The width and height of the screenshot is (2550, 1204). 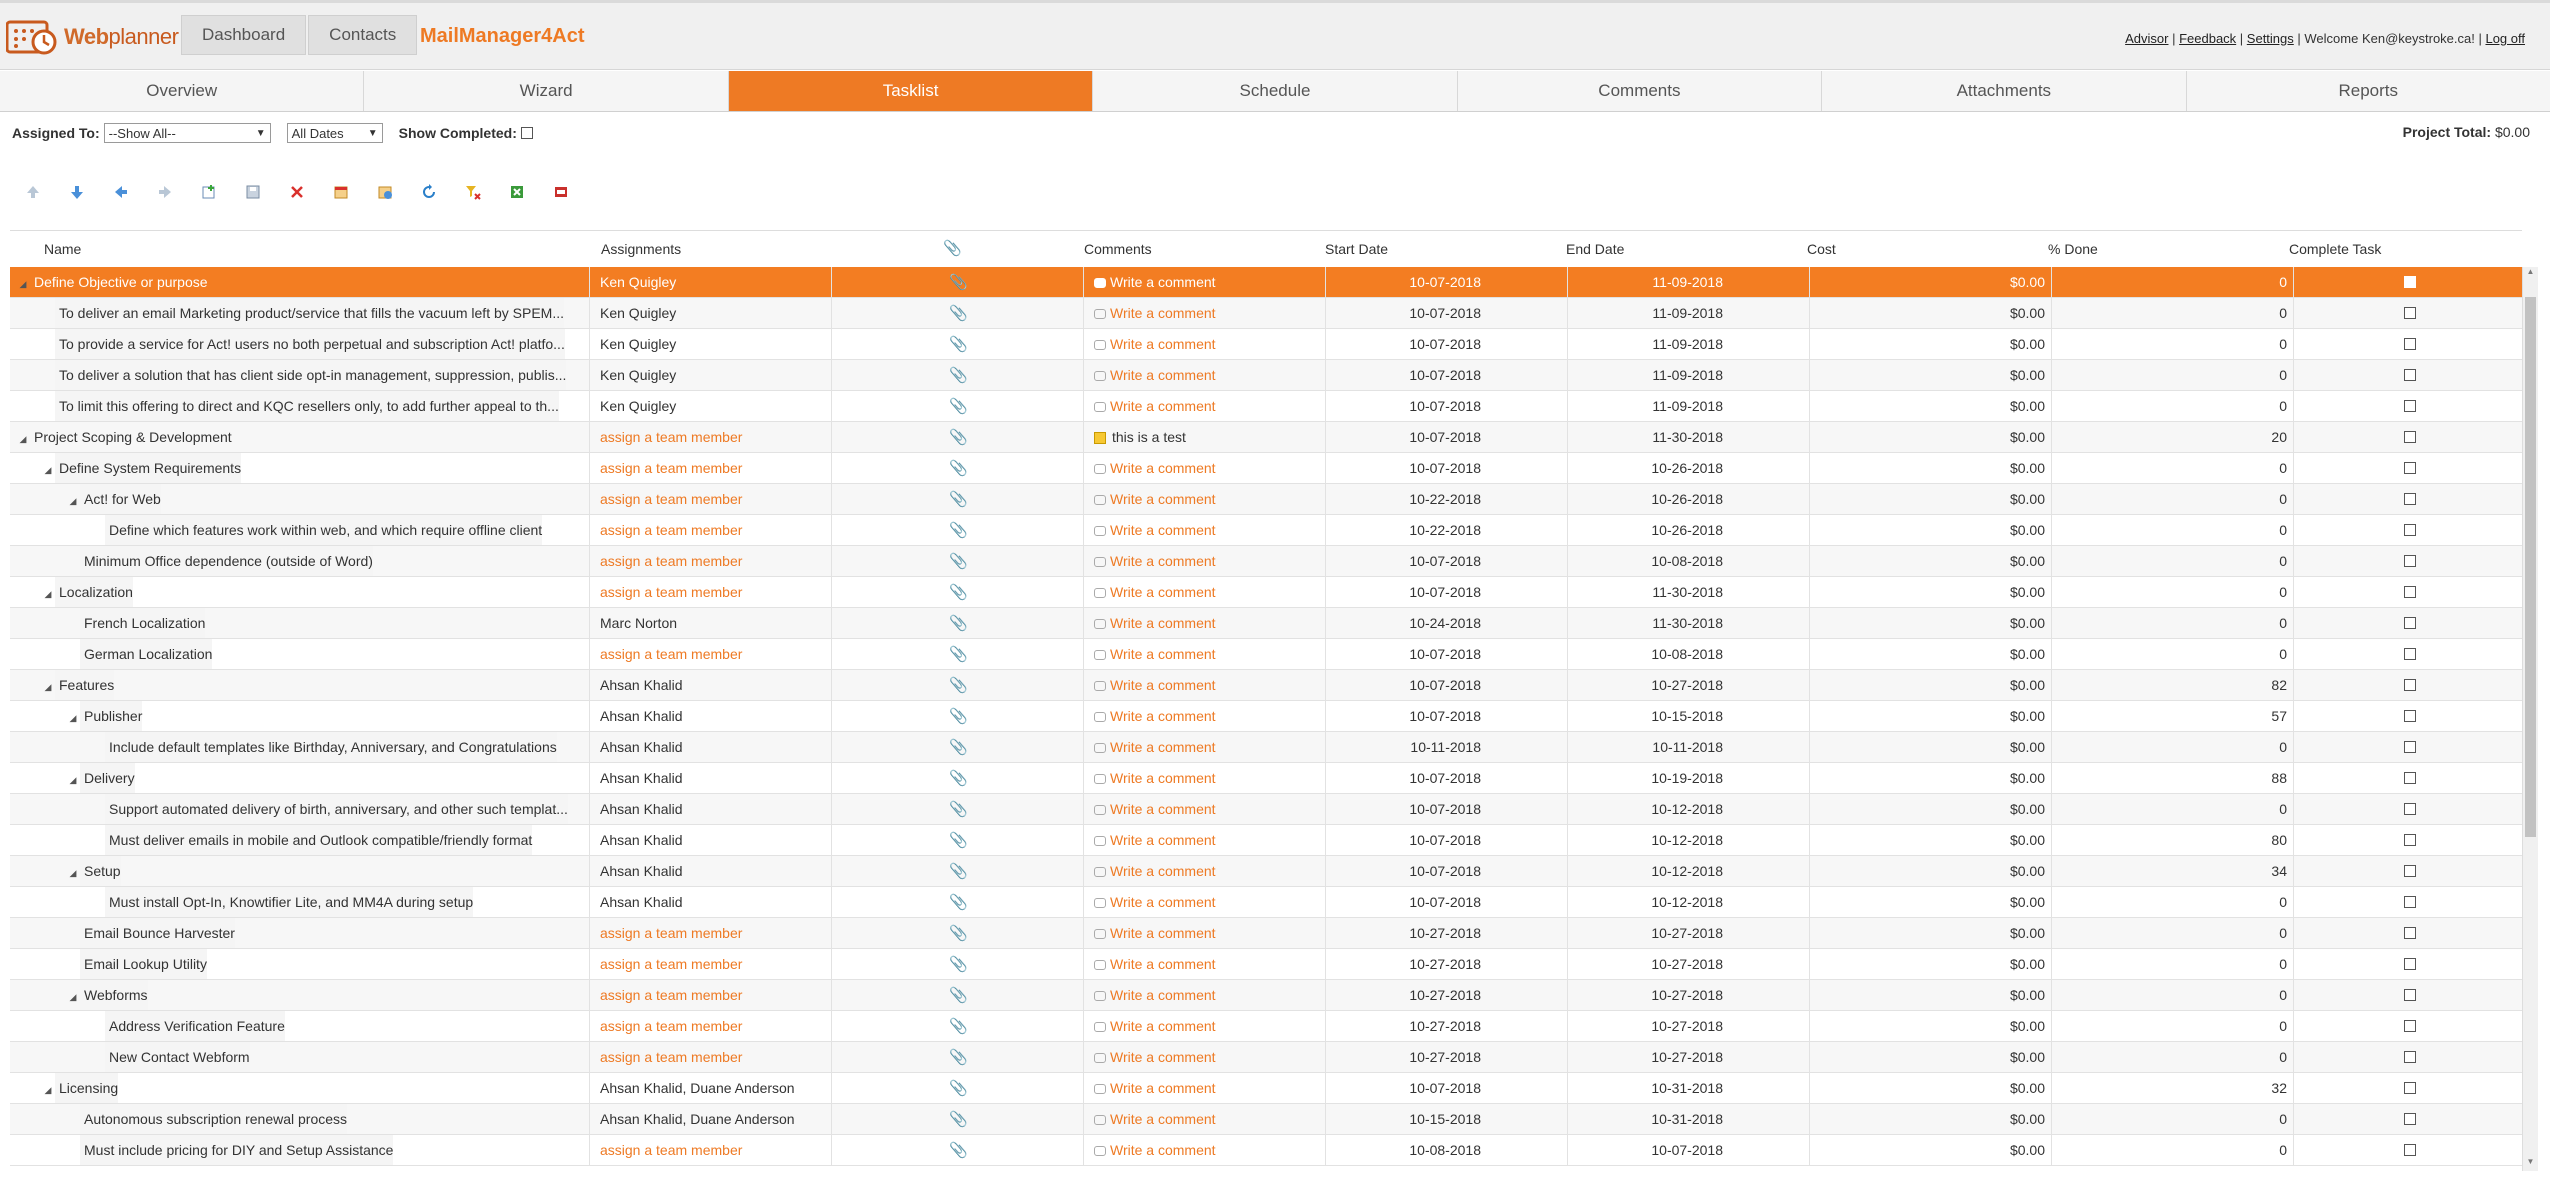 What do you see at coordinates (1275, 91) in the screenshot?
I see `tab-schedule: Schedule` at bounding box center [1275, 91].